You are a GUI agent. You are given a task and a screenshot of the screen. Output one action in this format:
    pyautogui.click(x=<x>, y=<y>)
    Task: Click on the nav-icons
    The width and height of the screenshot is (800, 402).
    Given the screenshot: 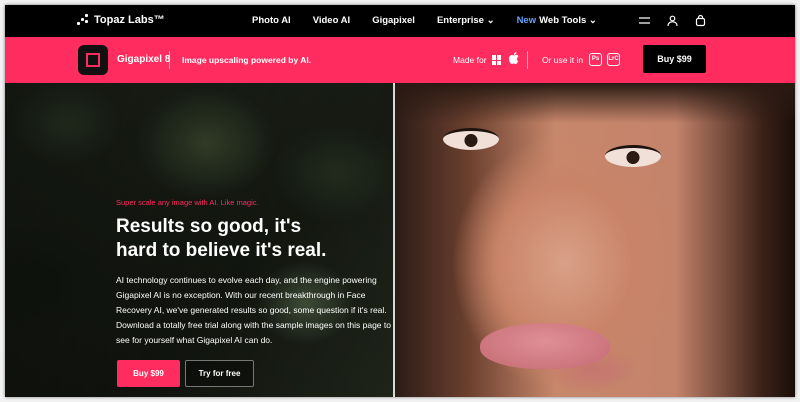 What is the action you would take?
    pyautogui.click(x=672, y=20)
    